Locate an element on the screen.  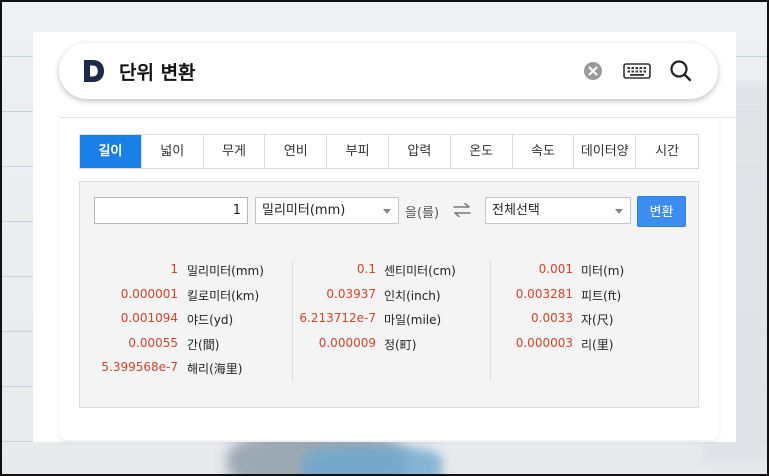
result-value: 0.000001 is located at coordinates (149, 293).